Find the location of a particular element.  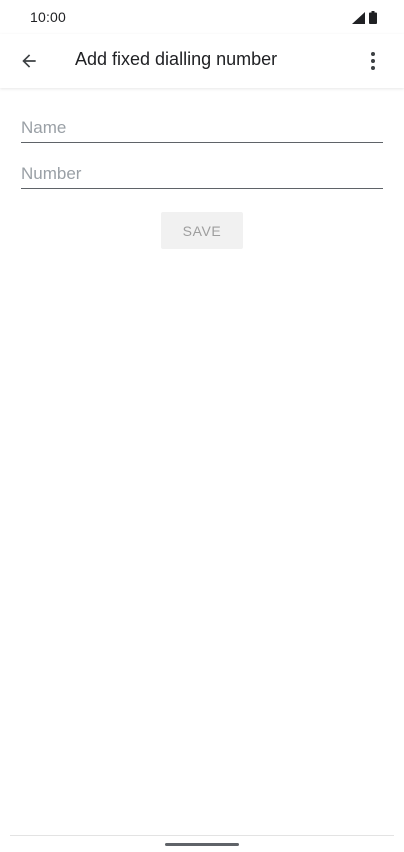

name-field is located at coordinates (202, 127).